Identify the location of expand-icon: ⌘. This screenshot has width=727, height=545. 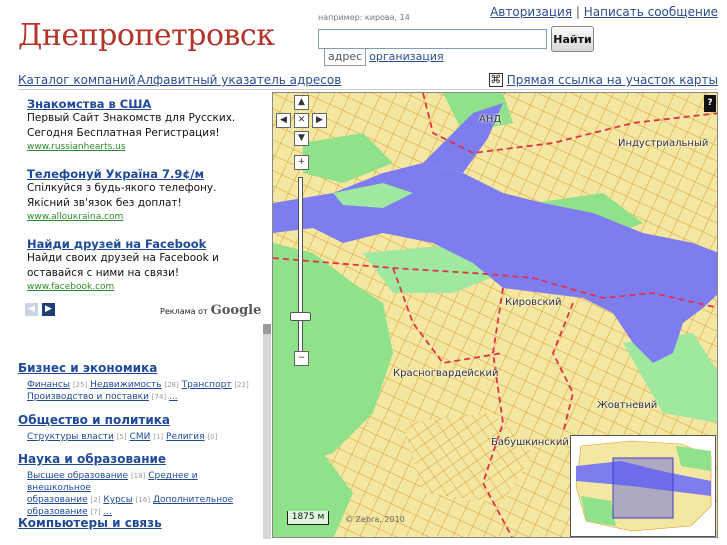
(495, 80).